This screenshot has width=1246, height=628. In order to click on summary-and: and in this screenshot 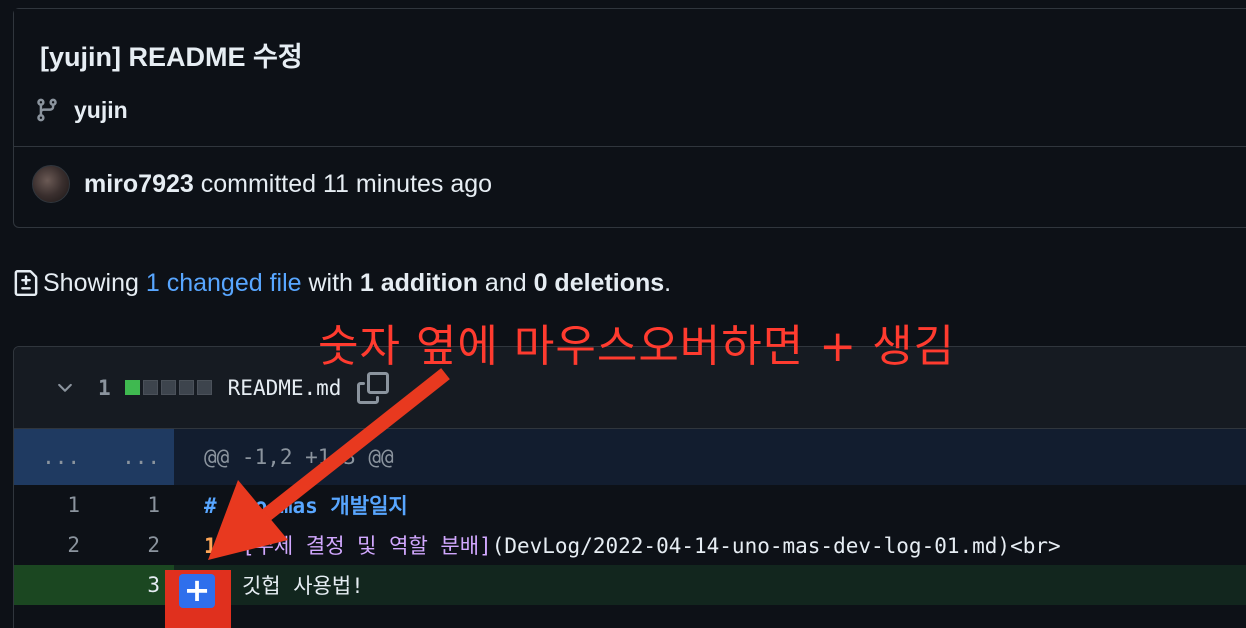, I will do `click(505, 282)`.